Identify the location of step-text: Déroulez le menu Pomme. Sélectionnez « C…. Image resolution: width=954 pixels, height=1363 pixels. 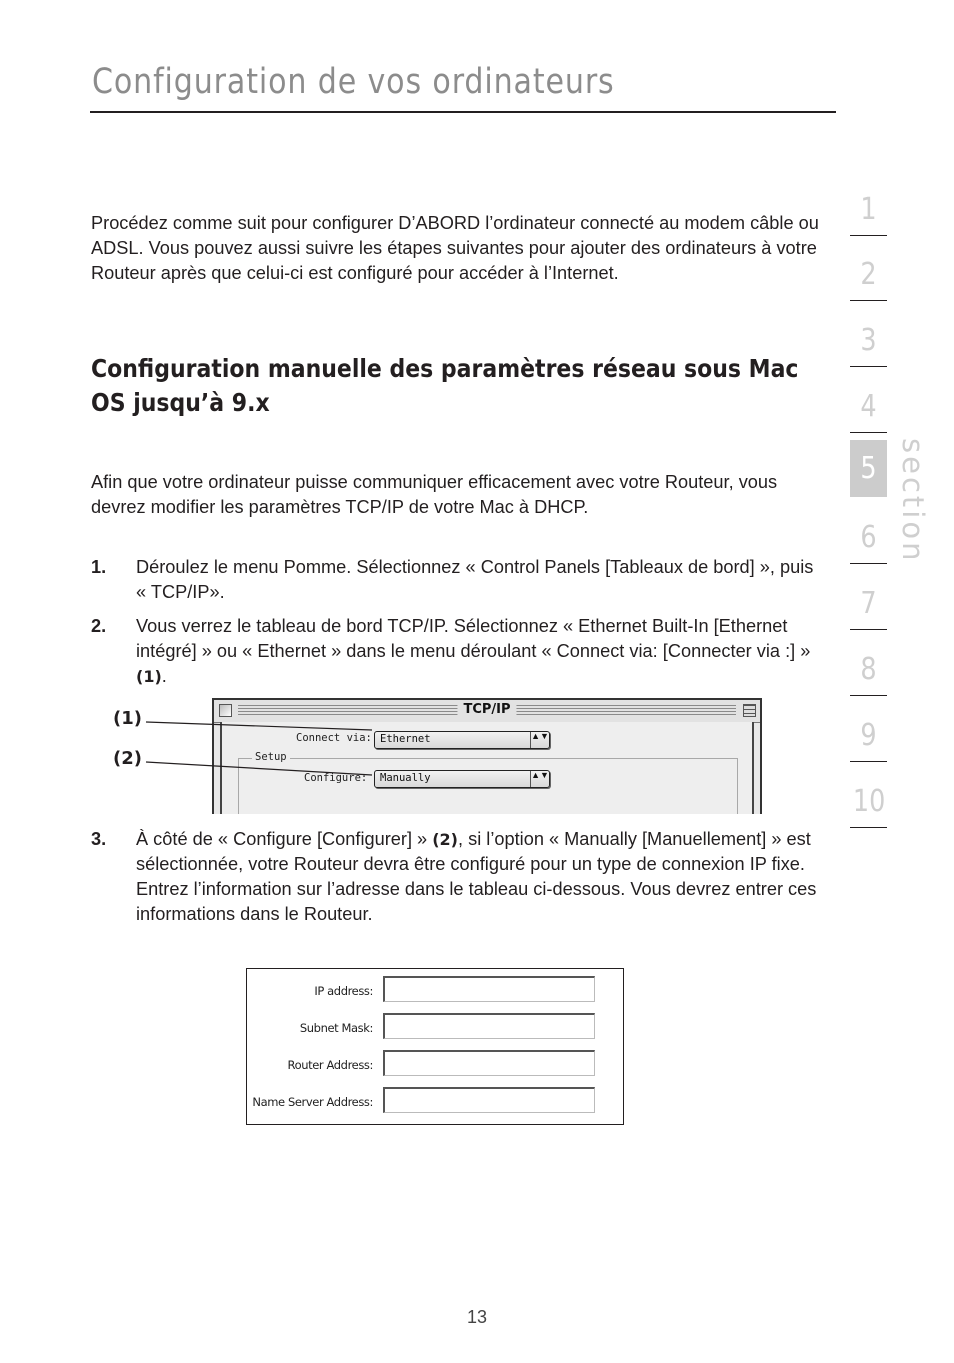
(481, 580).